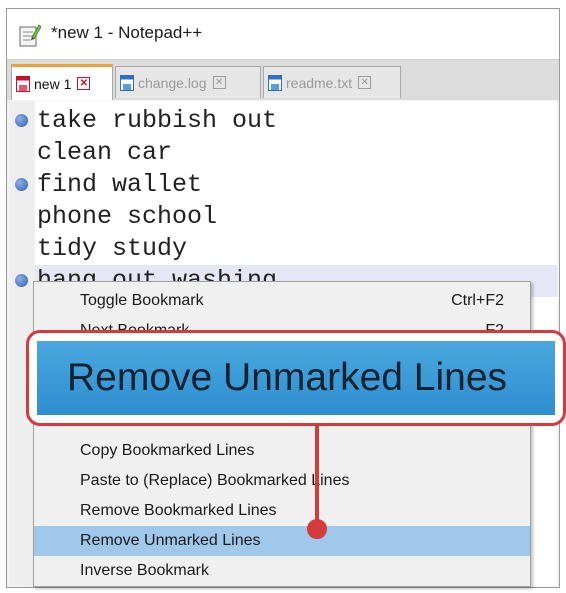 This screenshot has width=566, height=593. I want to click on tab-new-1: new 1 ✕, so click(62, 82).